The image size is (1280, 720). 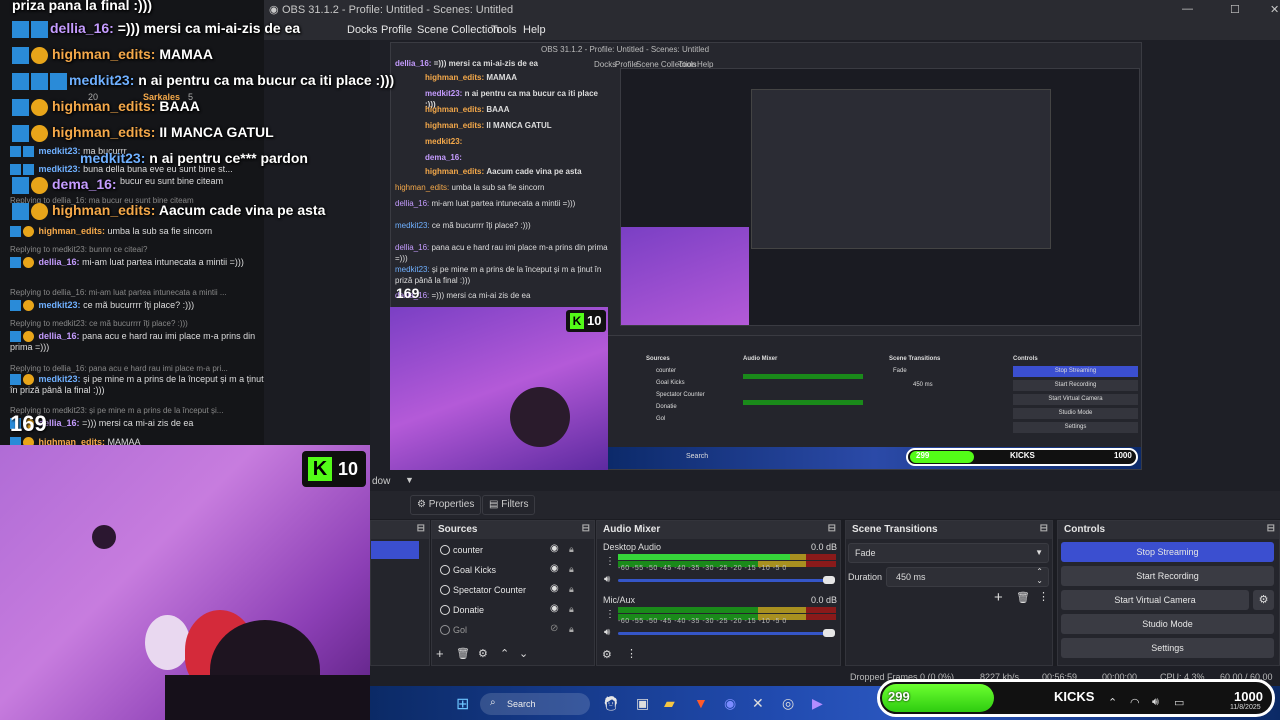 I want to click on source-properties-icon: ⚙, so click(x=483, y=653).